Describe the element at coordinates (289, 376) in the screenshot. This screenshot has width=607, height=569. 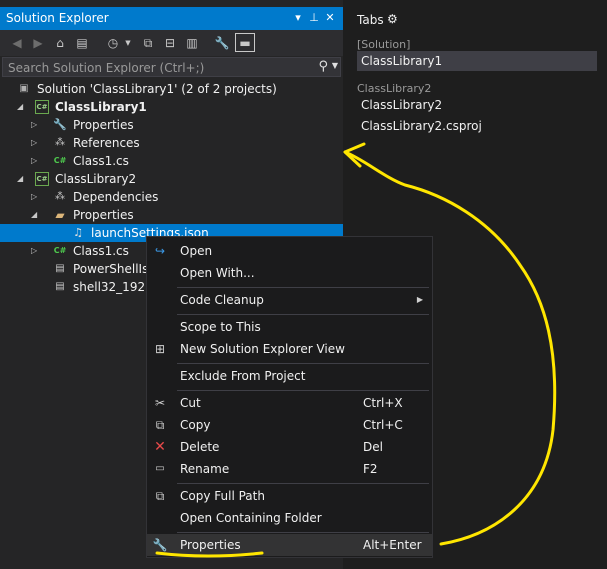
I see `menu-item-exclude-from-project: Exclude From Project` at that location.